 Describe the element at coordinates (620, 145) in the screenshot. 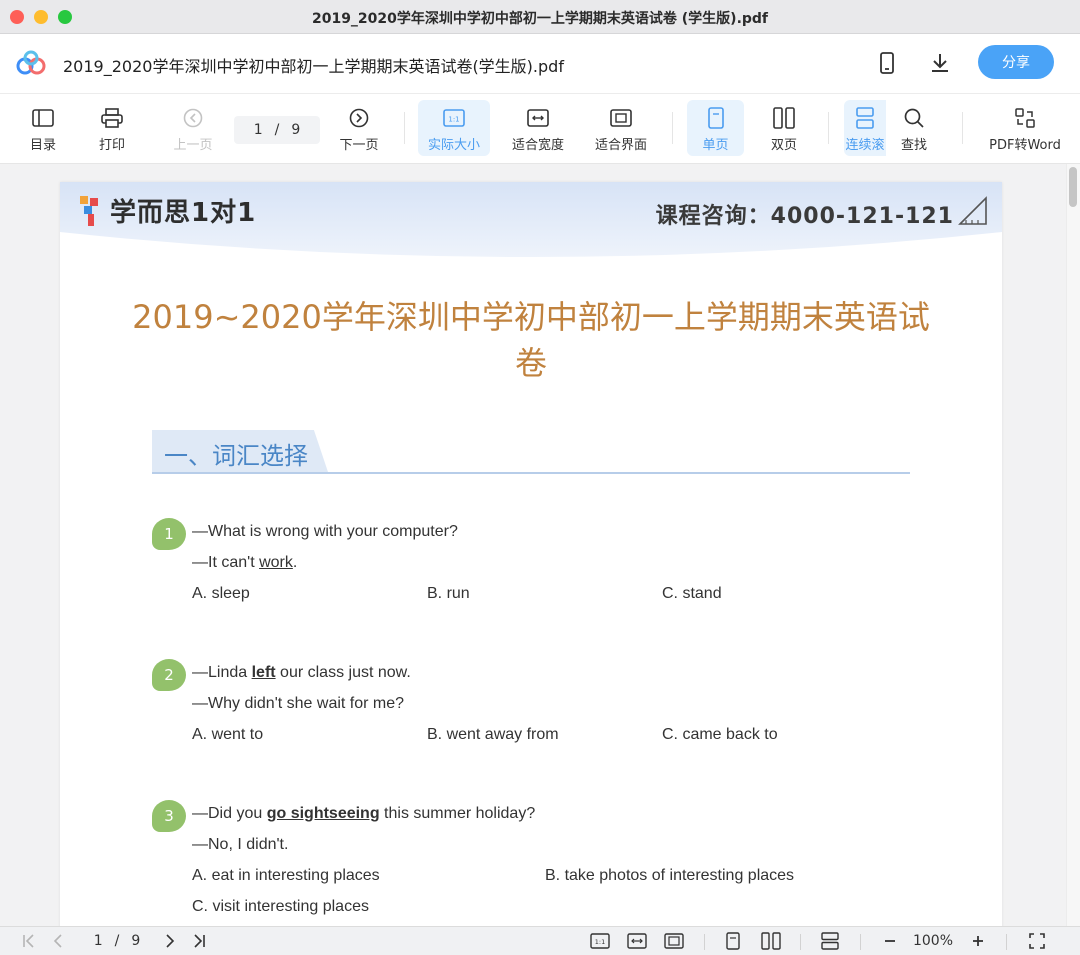

I see `fit-page-label: 适合界面` at that location.